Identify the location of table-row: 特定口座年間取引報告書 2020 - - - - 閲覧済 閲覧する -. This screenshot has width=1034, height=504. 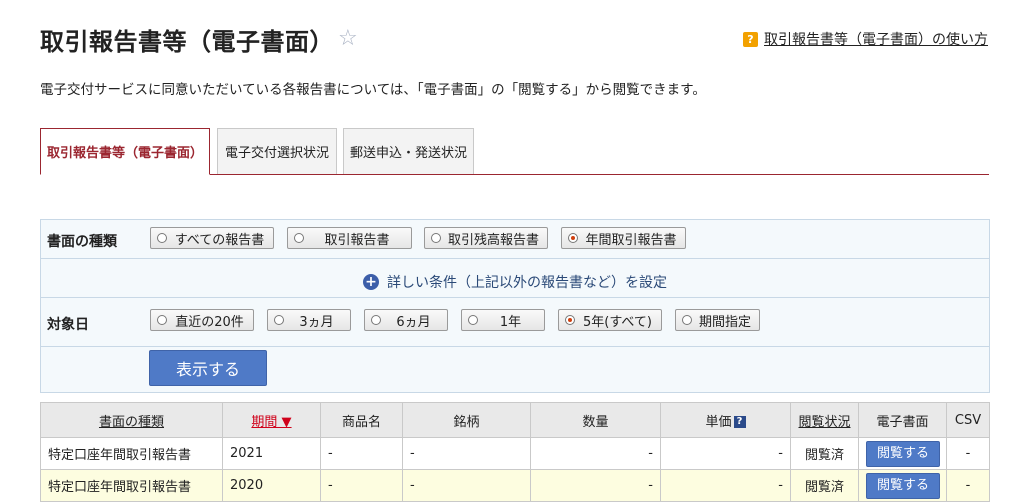
(515, 485).